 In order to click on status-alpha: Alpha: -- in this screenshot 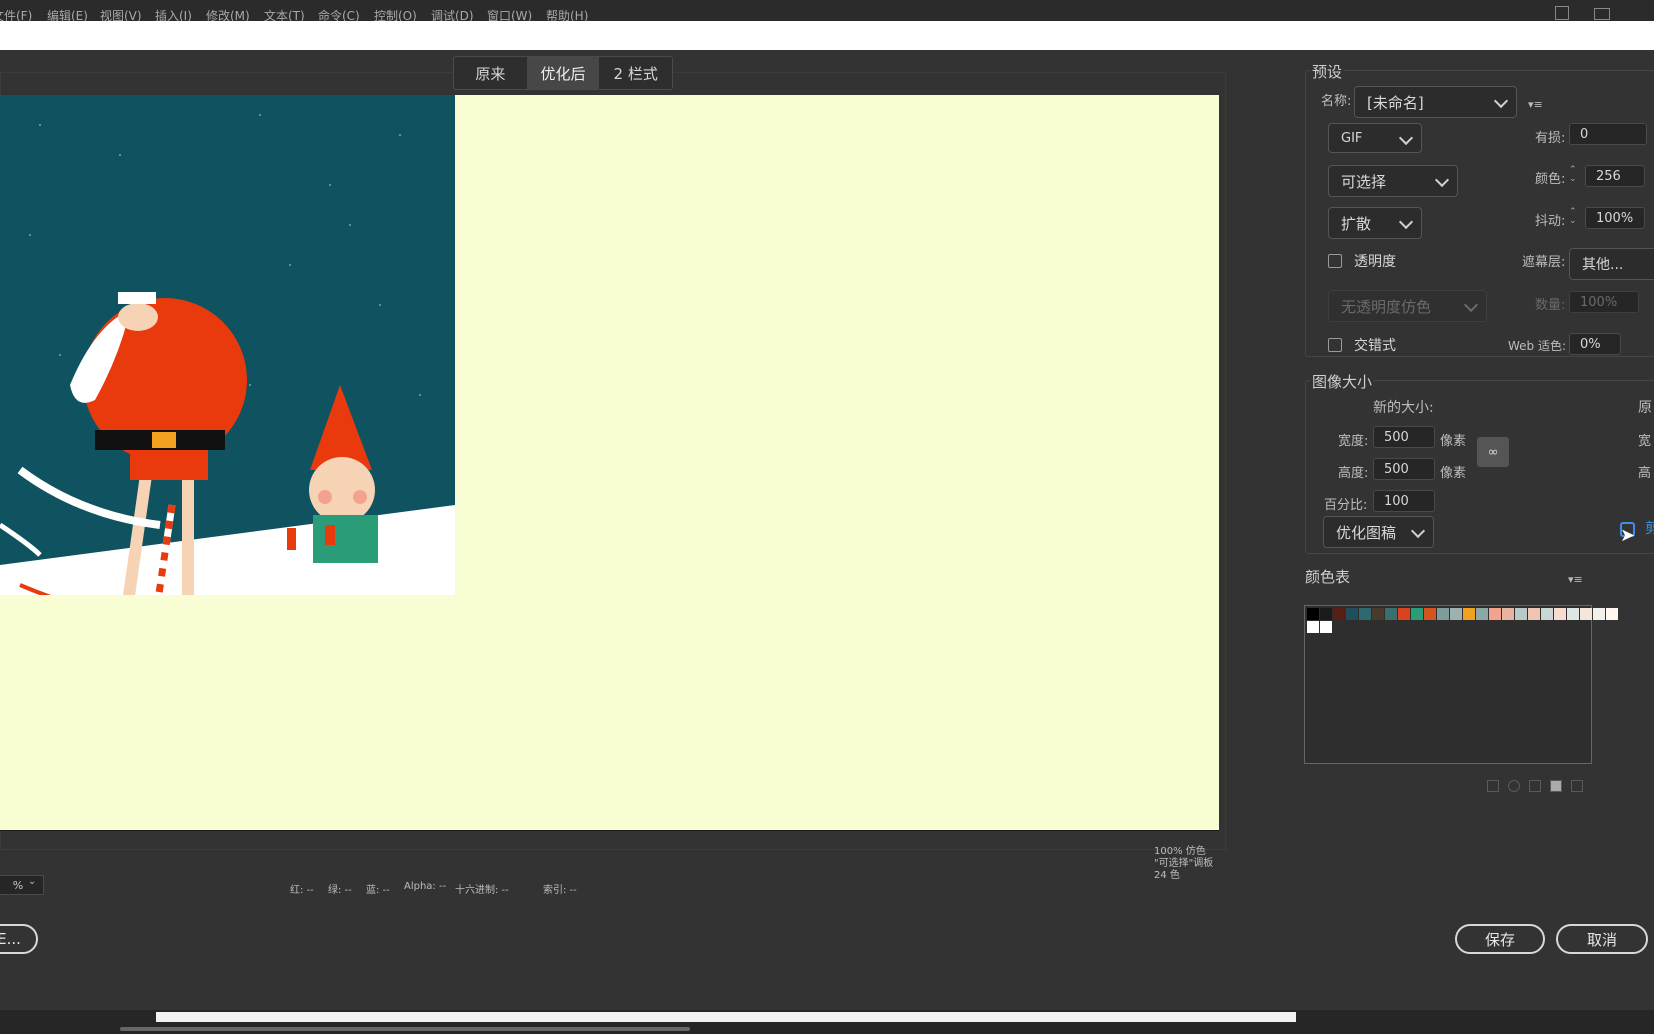, I will do `click(425, 886)`.